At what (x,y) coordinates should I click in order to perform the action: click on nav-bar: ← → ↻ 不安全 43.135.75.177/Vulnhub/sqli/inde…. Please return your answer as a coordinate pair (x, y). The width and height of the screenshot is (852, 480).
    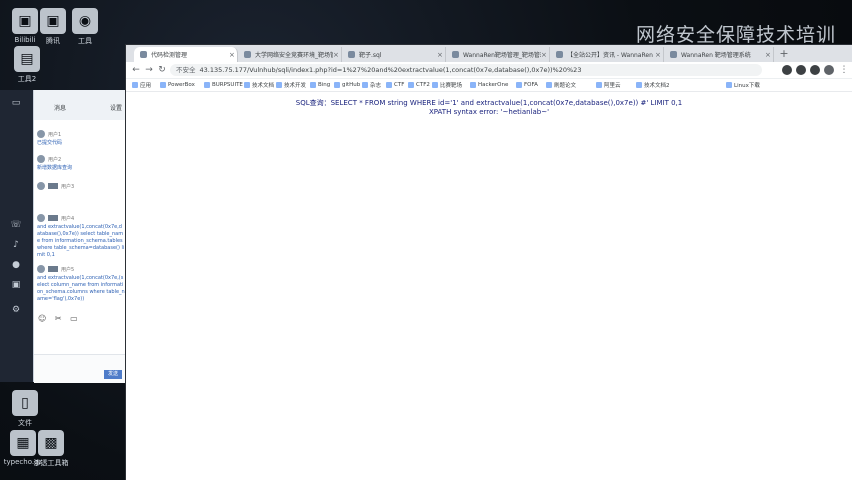
    Looking at the image, I should click on (489, 70).